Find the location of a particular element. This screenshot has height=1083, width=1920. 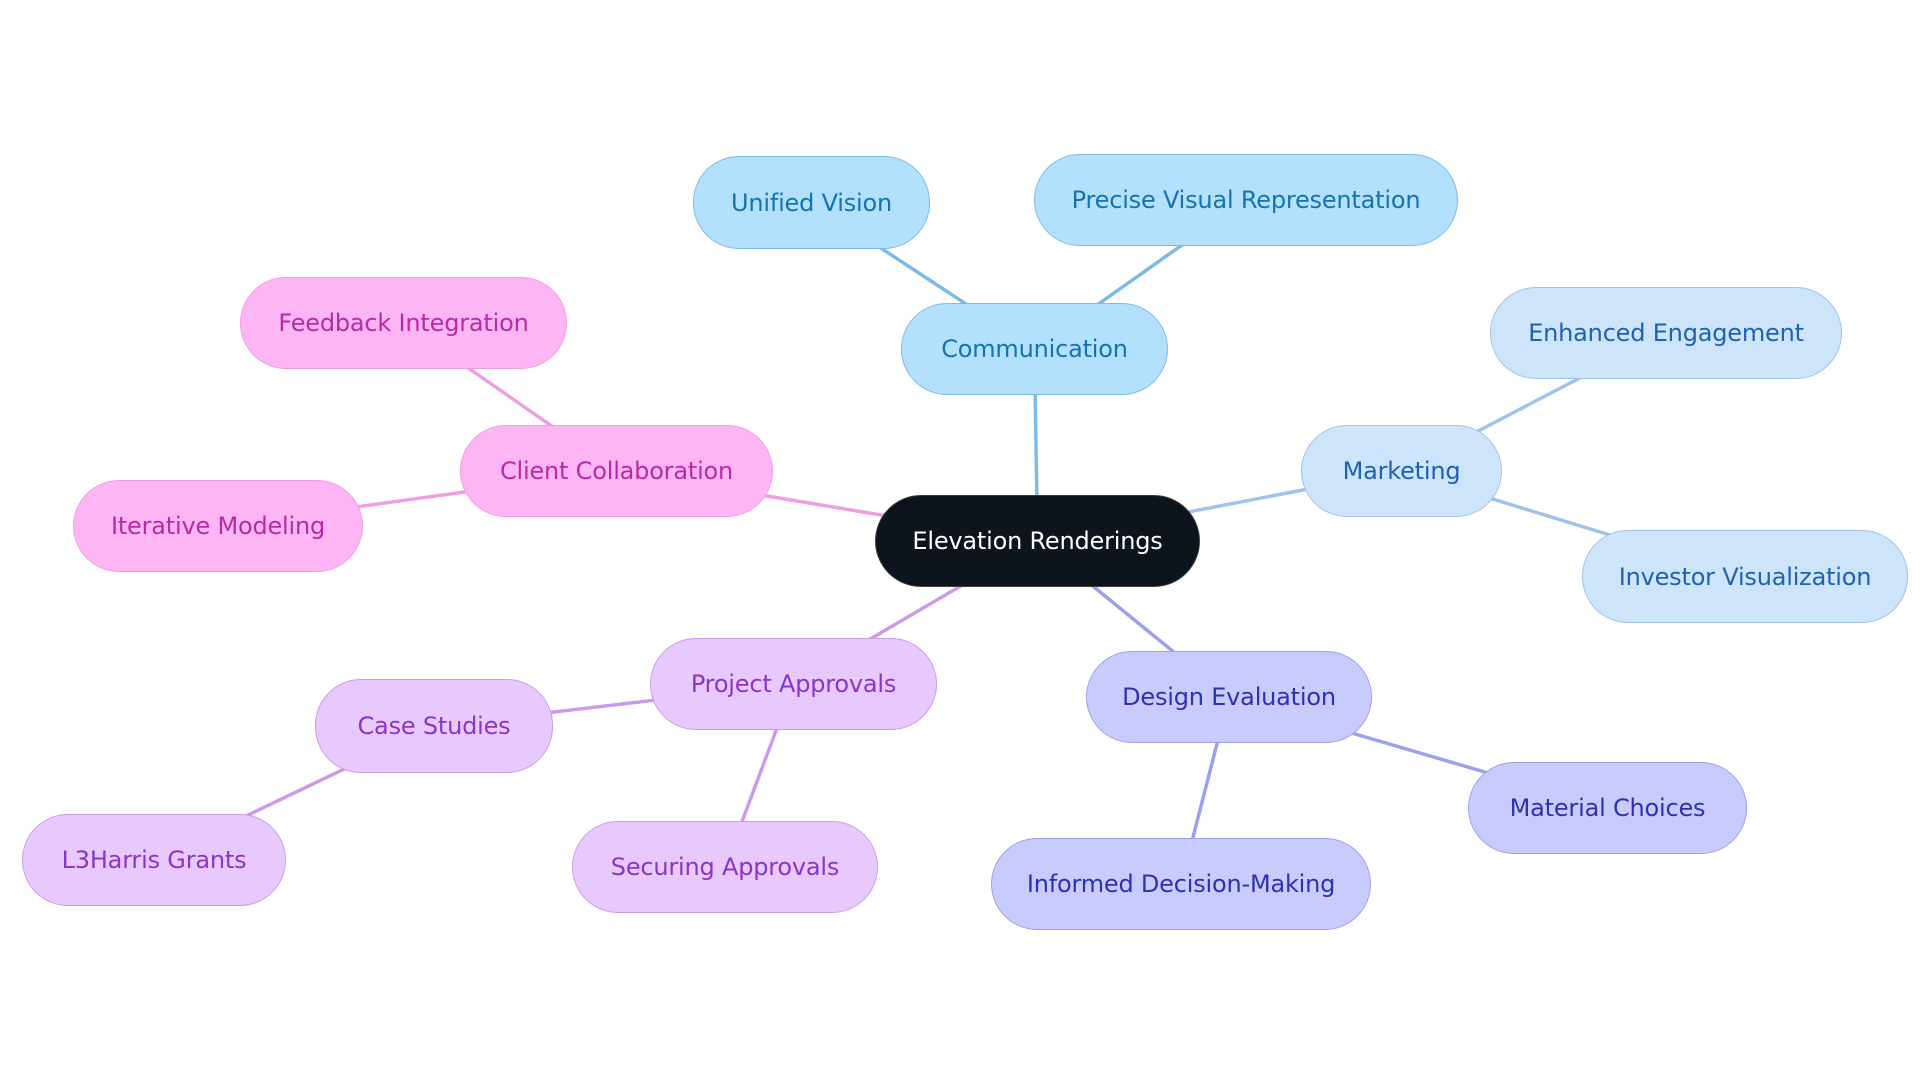

node-feedback-integration: Feedback Integration is located at coordinates (403, 323).